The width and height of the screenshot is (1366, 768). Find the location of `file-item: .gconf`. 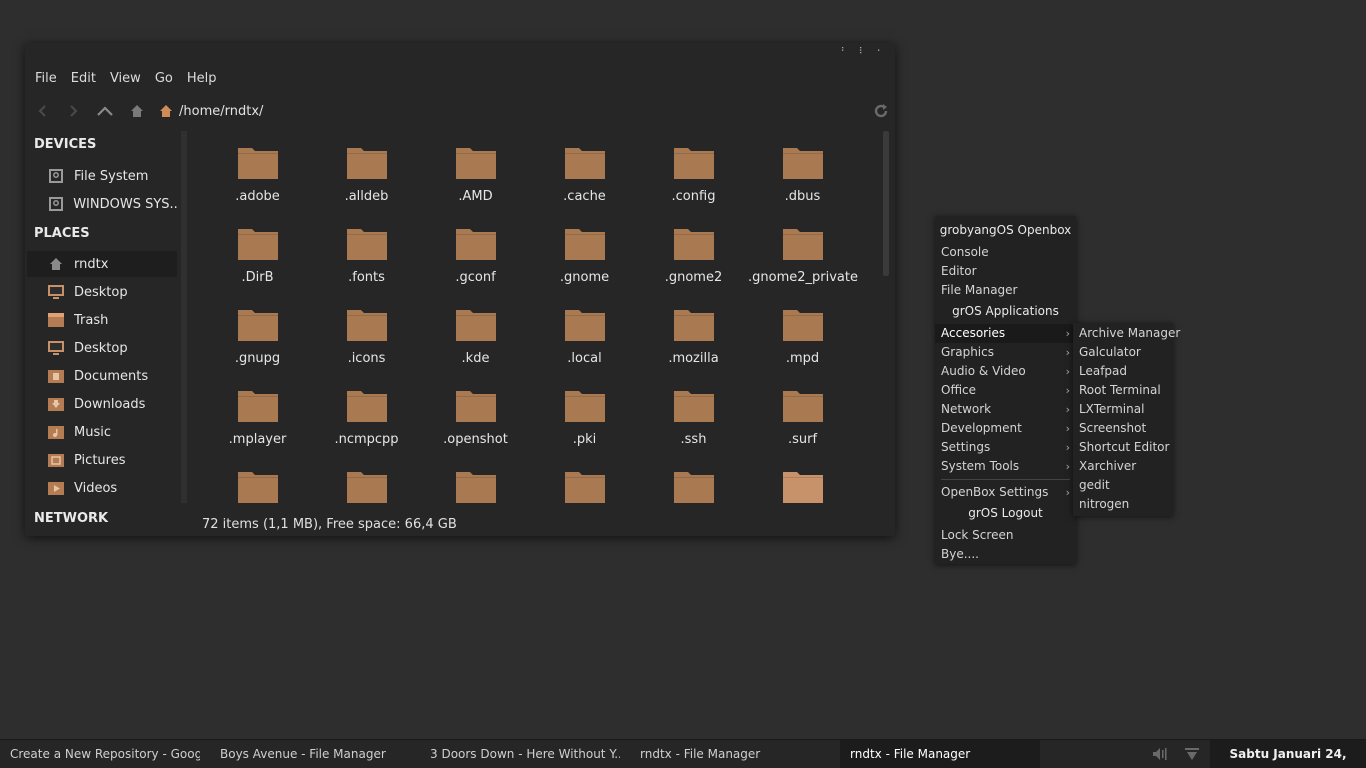

file-item: .gconf is located at coordinates (475, 252).